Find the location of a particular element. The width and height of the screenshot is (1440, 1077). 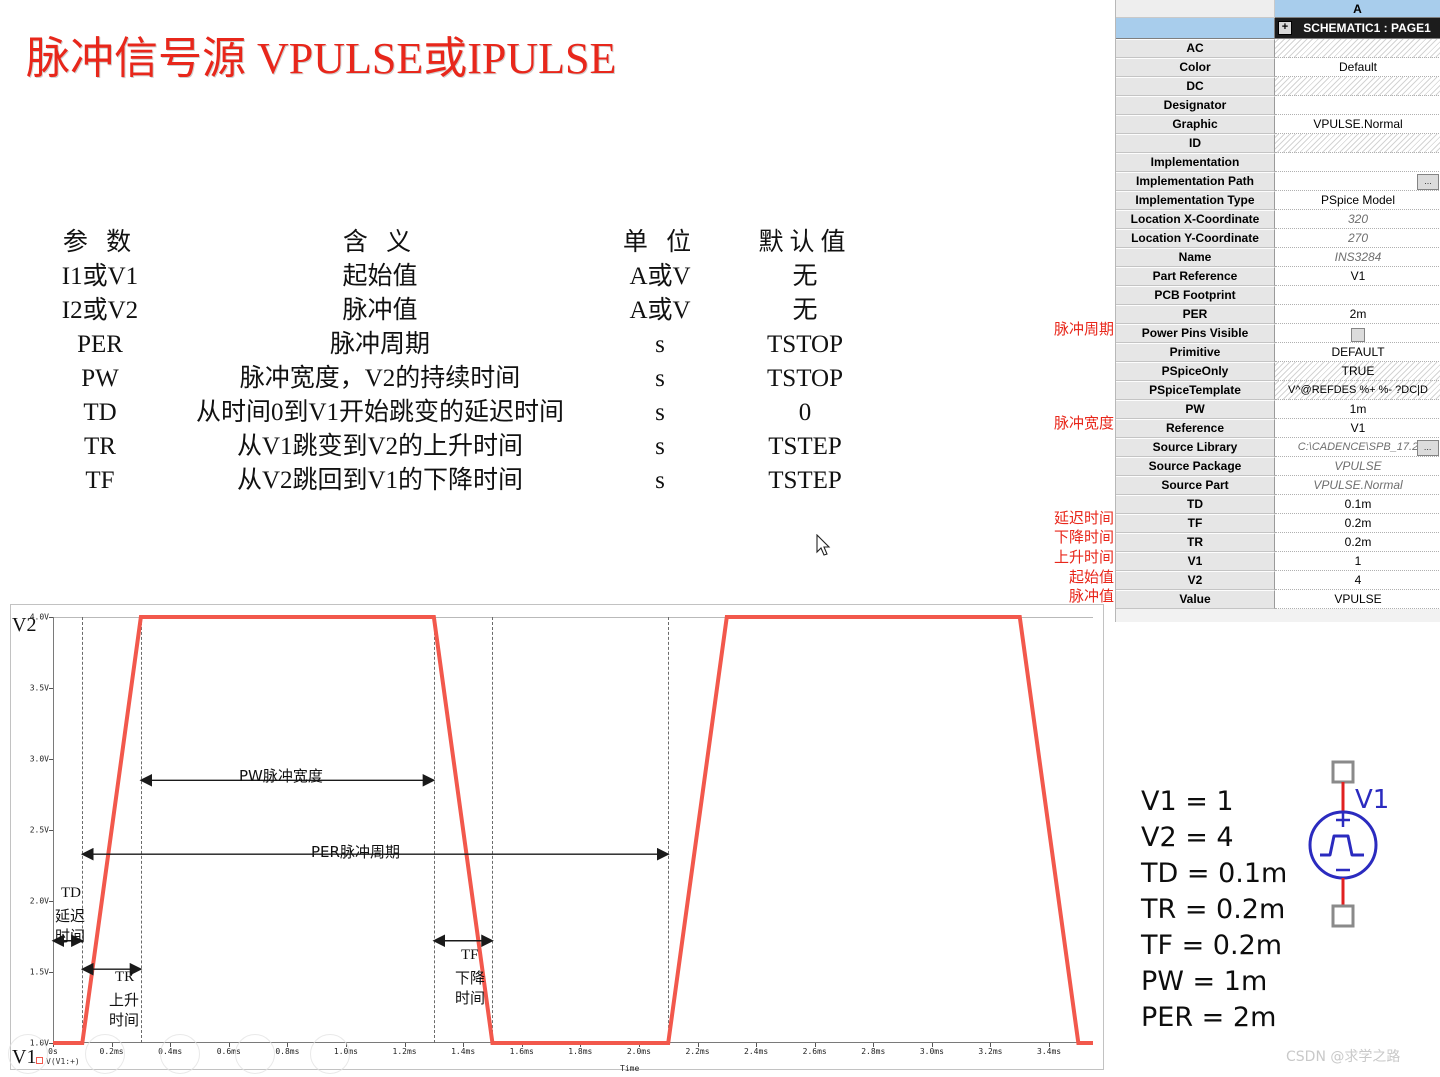

property-row: Power Pins Visible is located at coordinates (1278, 333).